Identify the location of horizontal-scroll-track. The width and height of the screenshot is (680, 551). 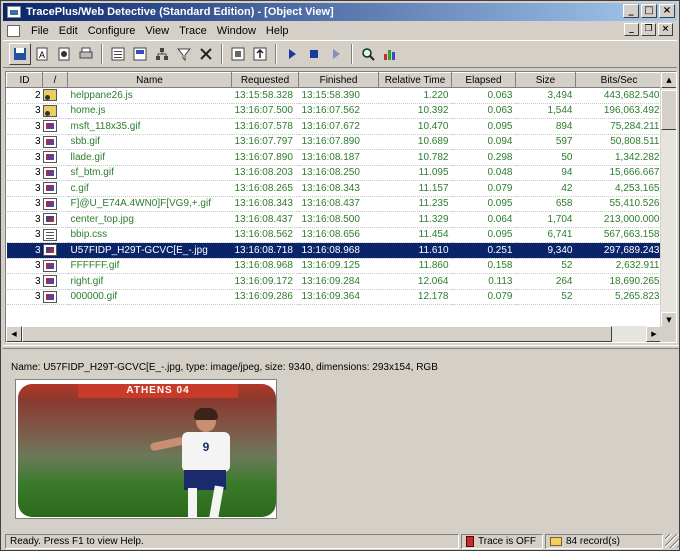
(629, 334).